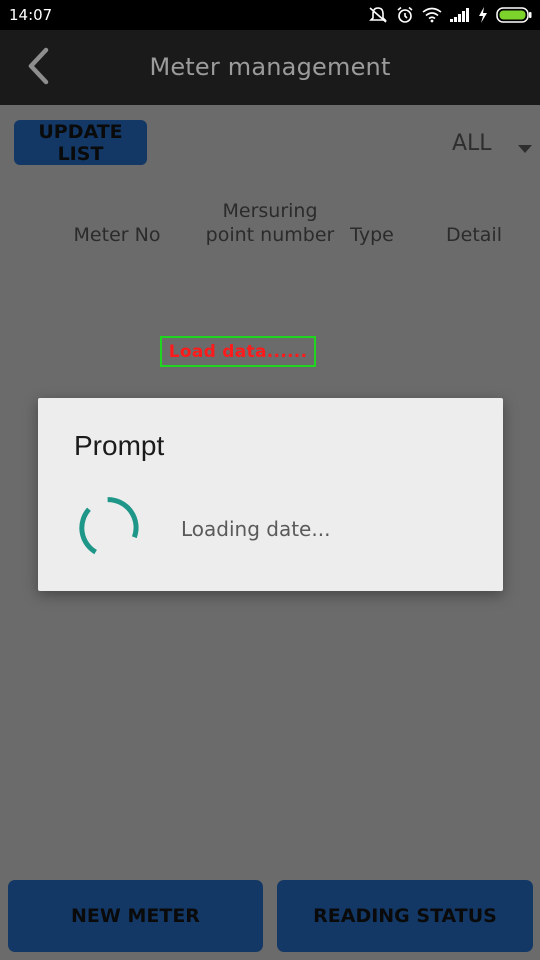 The image size is (540, 960). What do you see at coordinates (405, 15) in the screenshot?
I see `alarm-icon` at bounding box center [405, 15].